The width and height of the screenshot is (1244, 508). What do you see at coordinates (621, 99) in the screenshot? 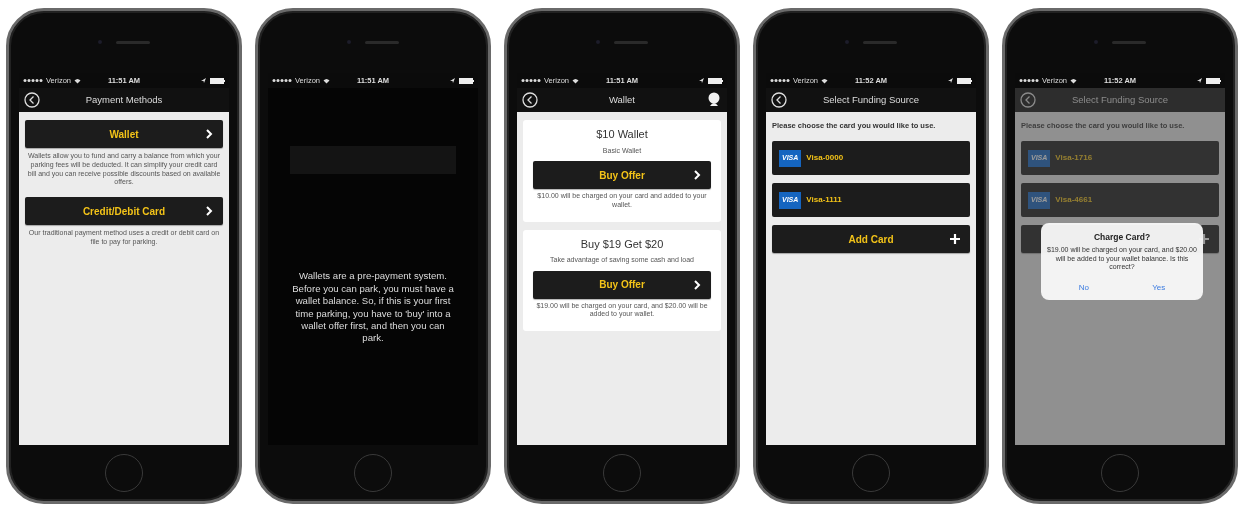
I see `screen-title: Wallet` at bounding box center [621, 99].